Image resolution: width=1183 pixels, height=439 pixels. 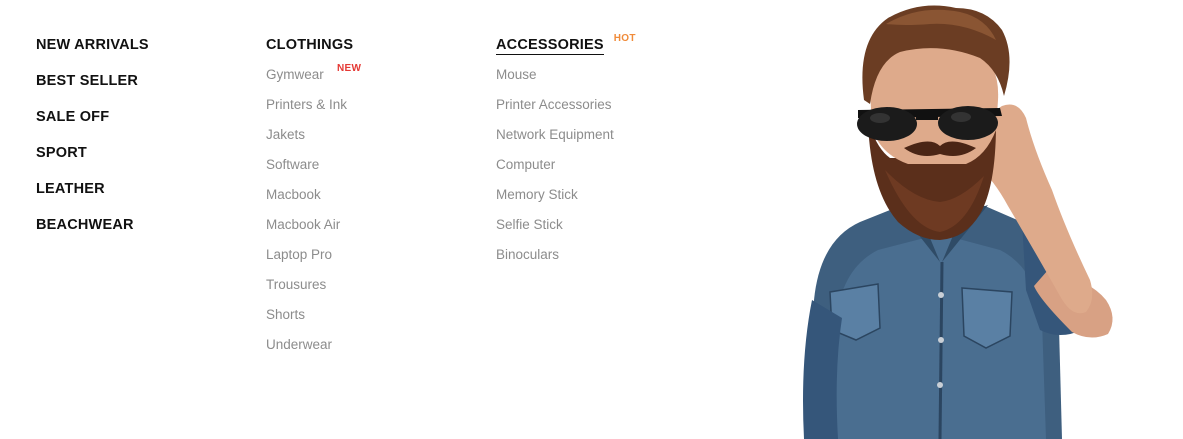 What do you see at coordinates (606, 231) in the screenshot?
I see `accessories-item-selfie-stick: Selfie Stick` at bounding box center [606, 231].